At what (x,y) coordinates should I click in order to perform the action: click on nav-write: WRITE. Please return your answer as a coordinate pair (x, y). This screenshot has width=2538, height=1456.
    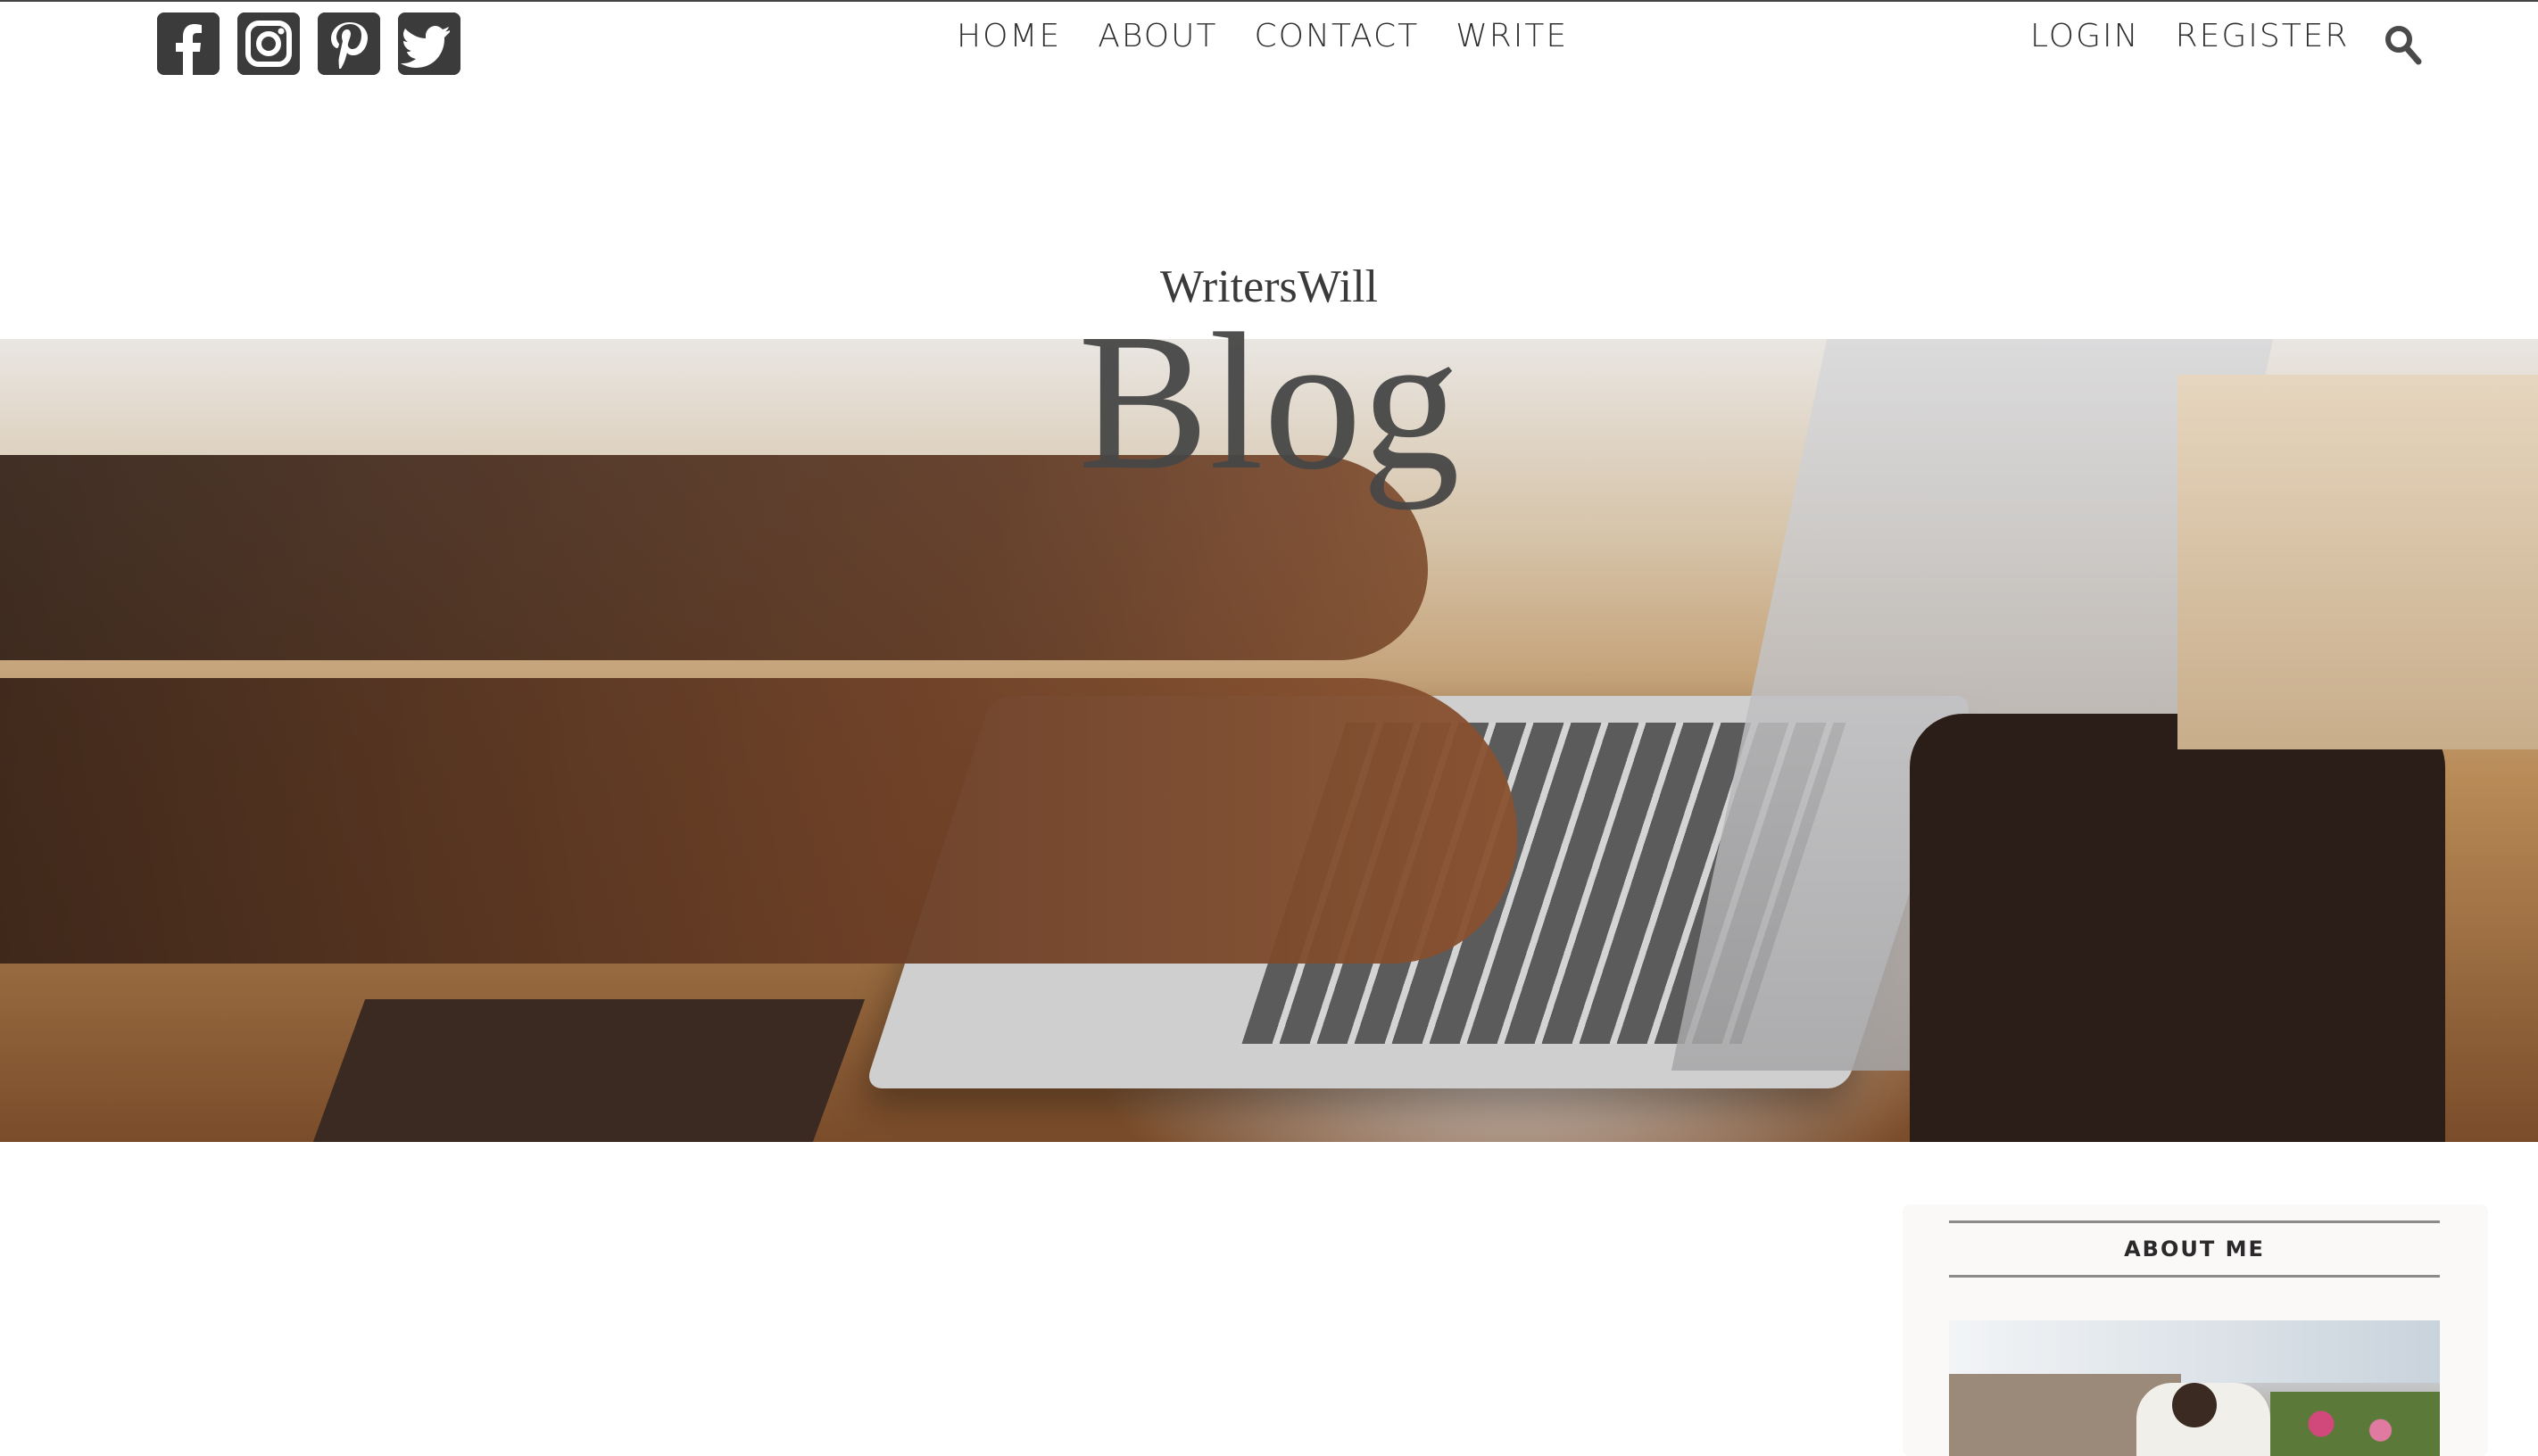
    Looking at the image, I should click on (1512, 36).